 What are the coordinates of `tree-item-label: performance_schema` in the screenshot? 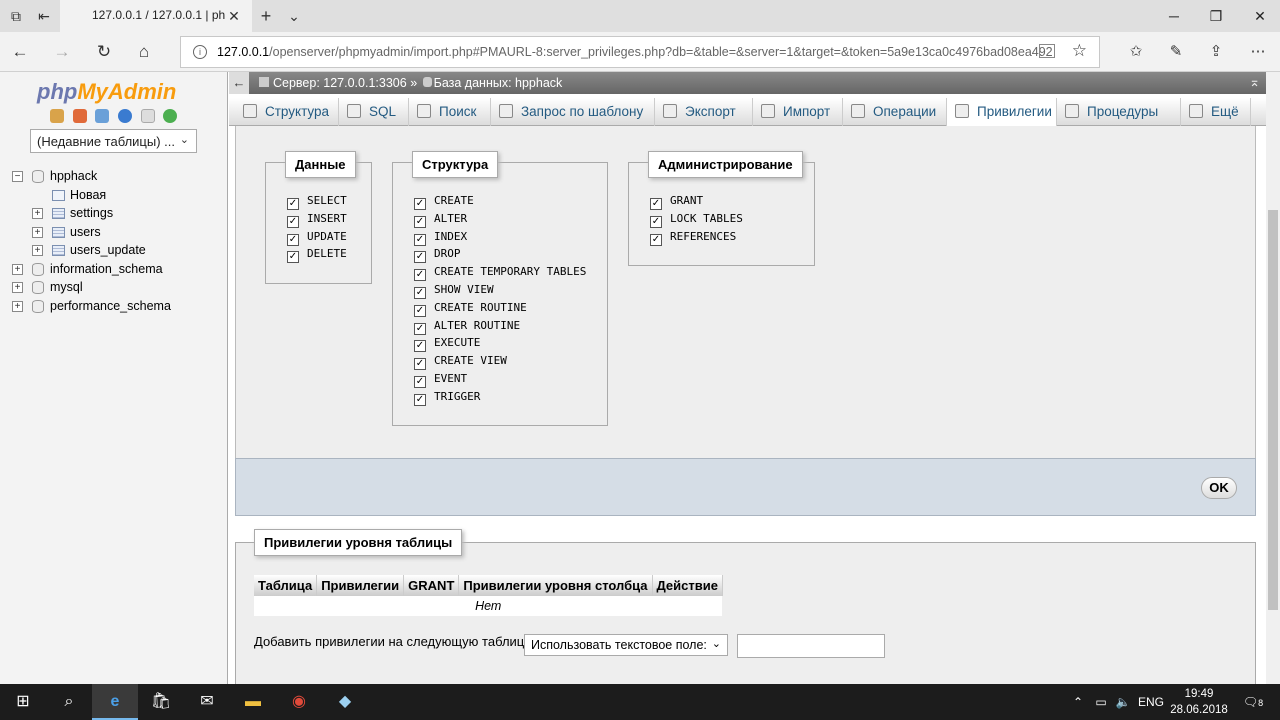 It's located at (110, 306).